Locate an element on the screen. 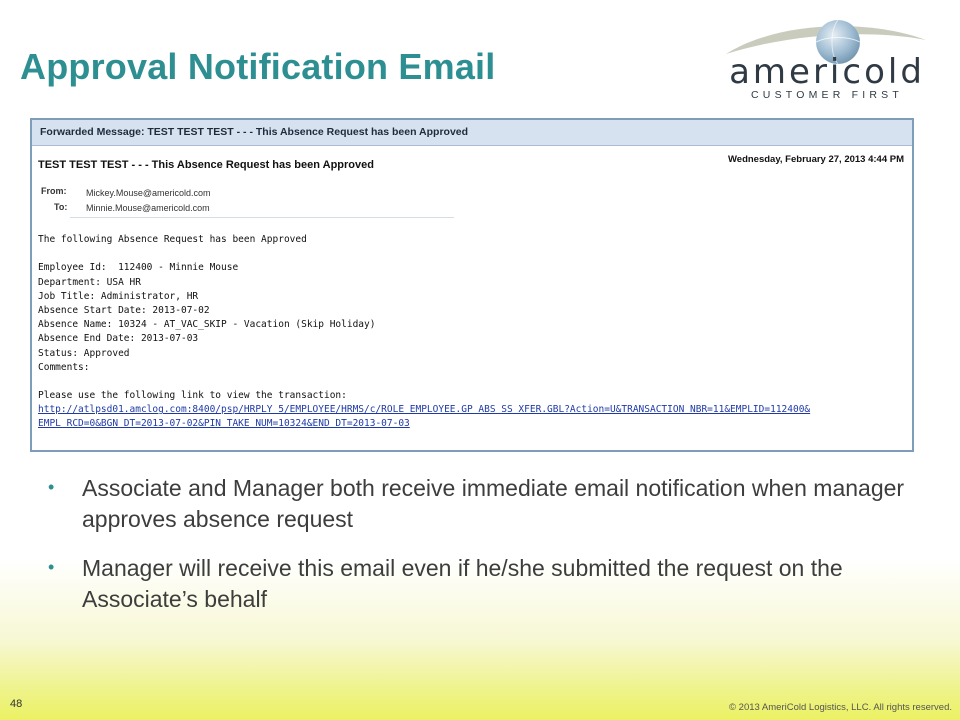  status: Status: Approved is located at coordinates (84, 353).